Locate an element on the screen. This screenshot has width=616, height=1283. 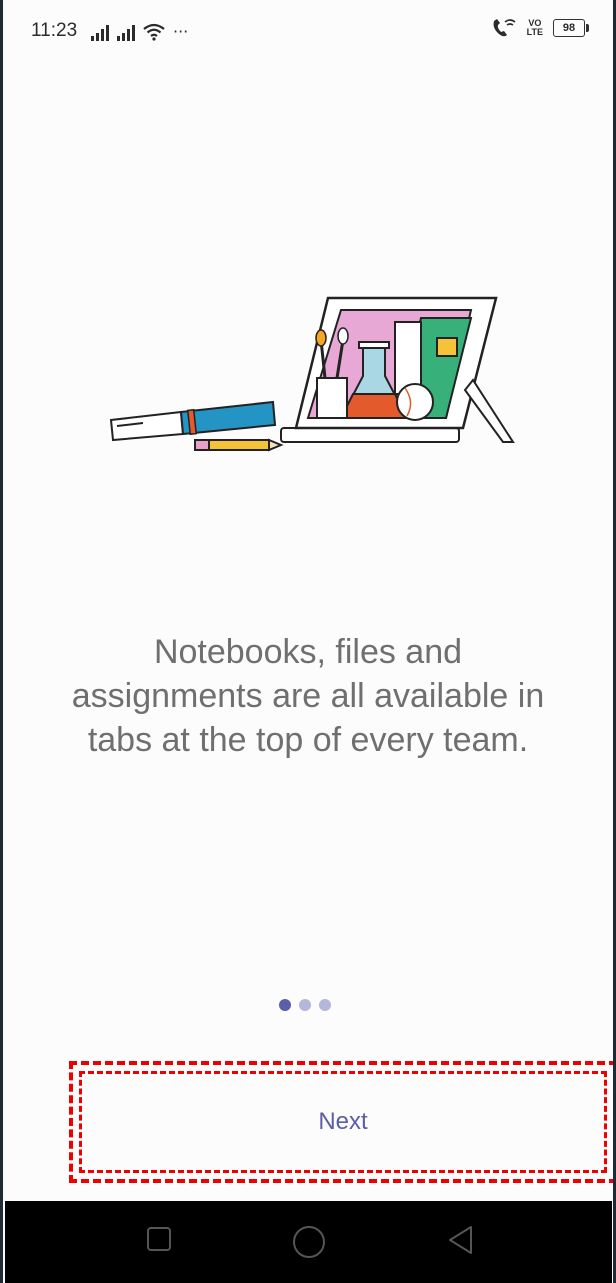
next-button: Next is located at coordinates (341, 1122).